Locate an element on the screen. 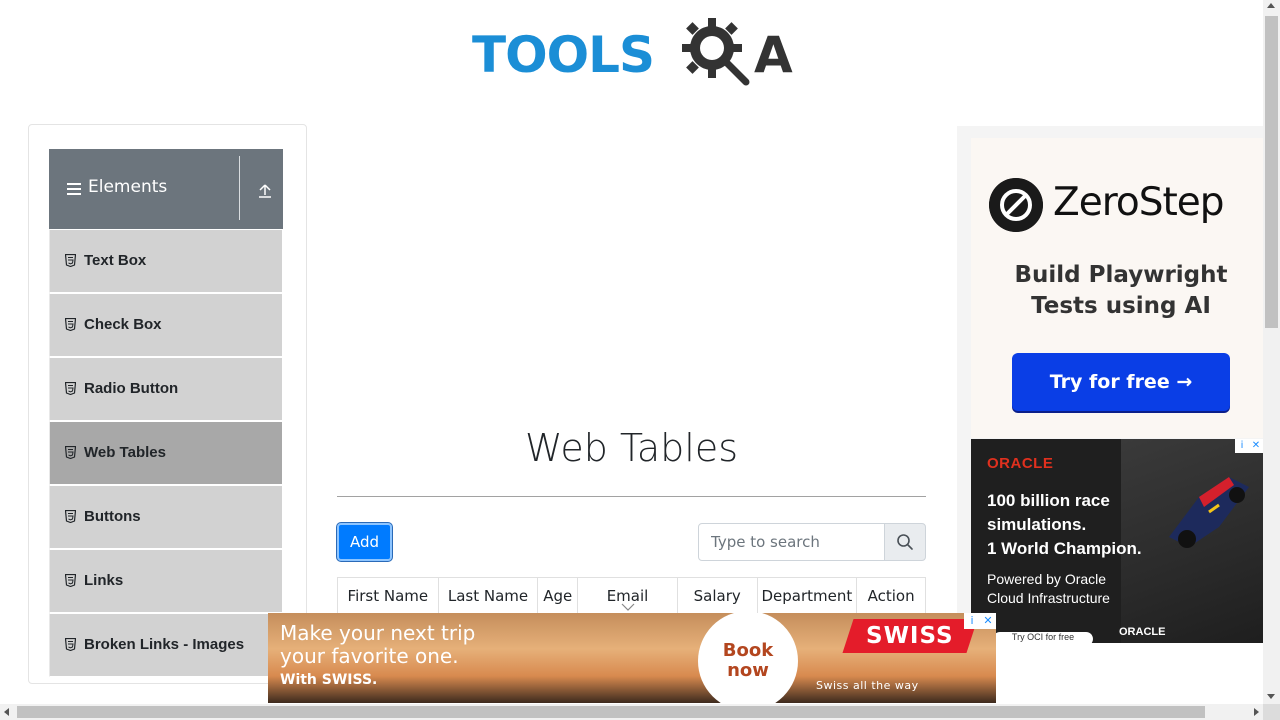 This screenshot has height=720, width=1280. sidebar-item-radio-button: Radio Button is located at coordinates (166, 389).